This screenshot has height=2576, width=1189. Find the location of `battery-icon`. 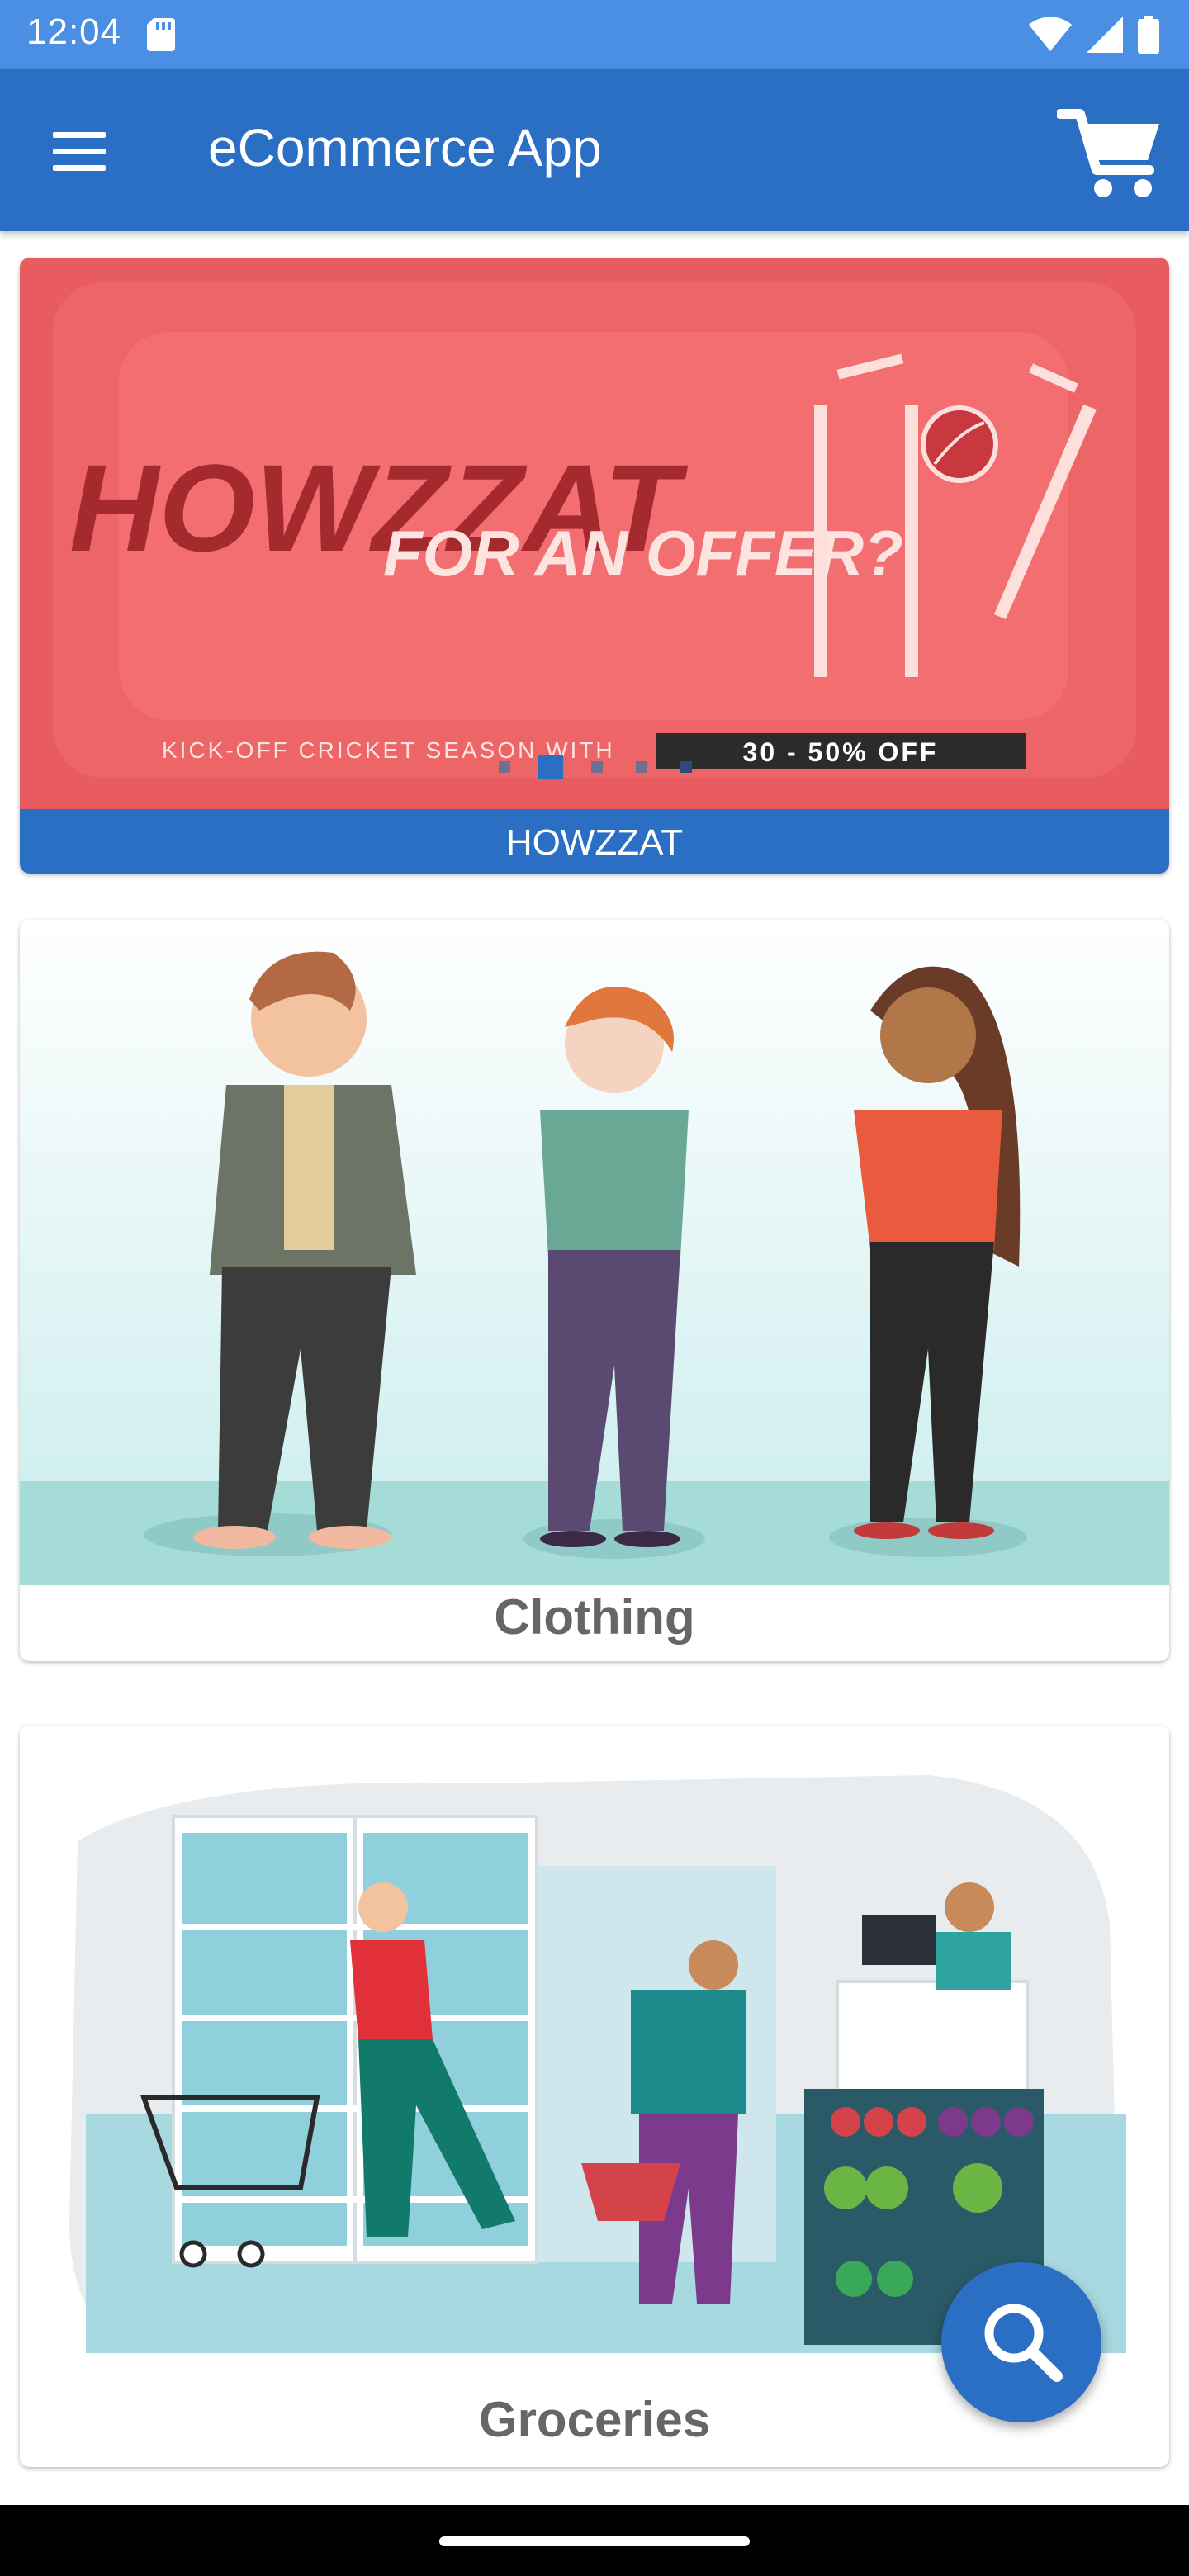

battery-icon is located at coordinates (1148, 35).